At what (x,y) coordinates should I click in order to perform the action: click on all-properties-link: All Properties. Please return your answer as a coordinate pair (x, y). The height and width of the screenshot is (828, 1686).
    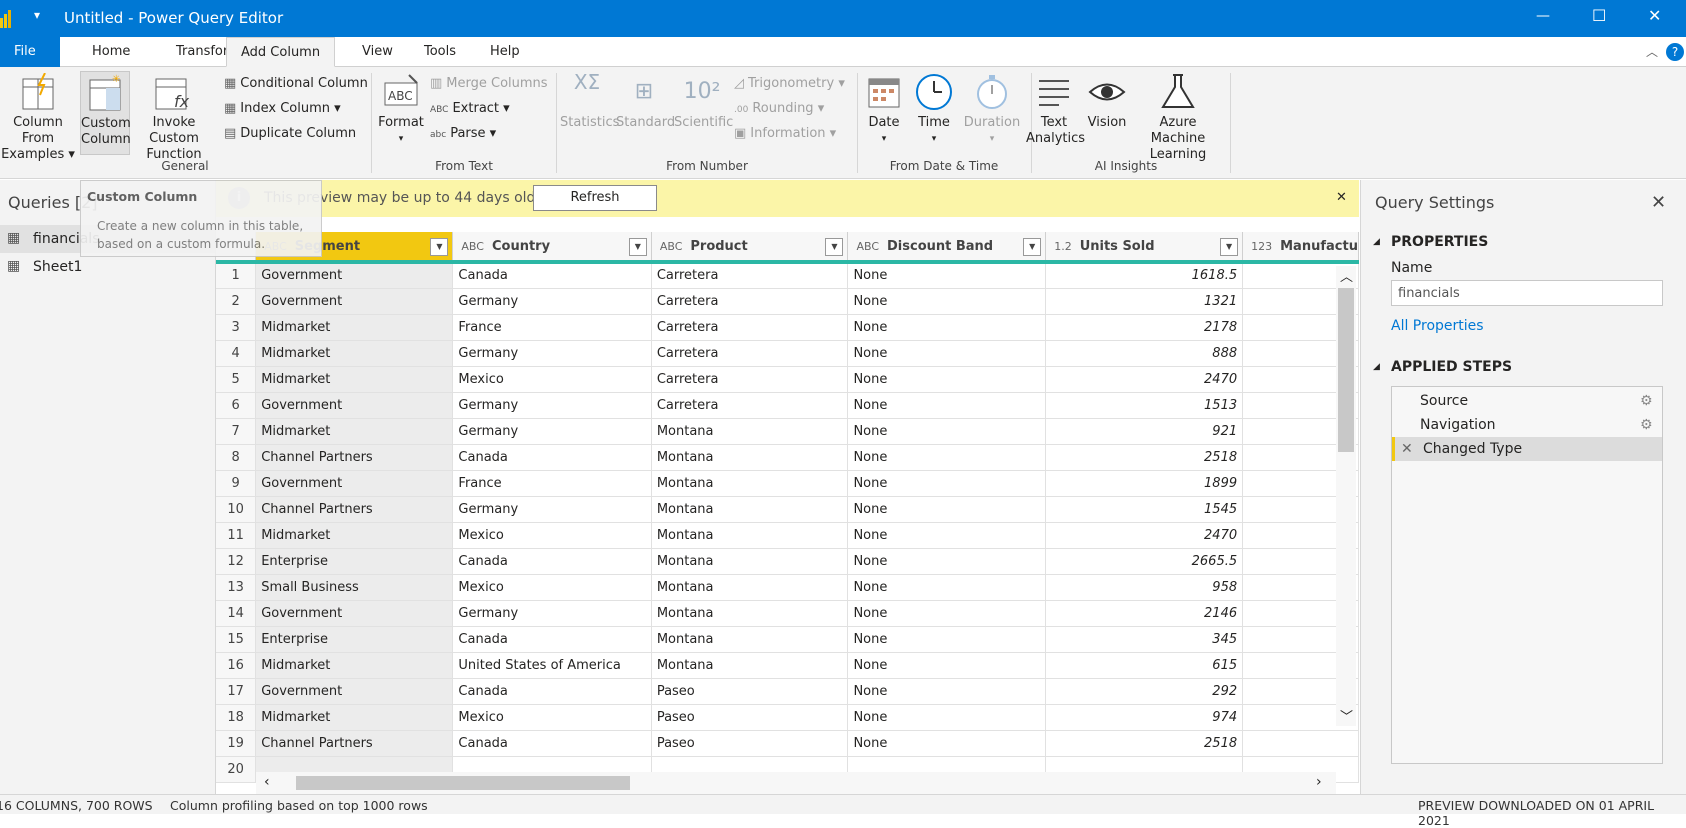
    Looking at the image, I should click on (1437, 326).